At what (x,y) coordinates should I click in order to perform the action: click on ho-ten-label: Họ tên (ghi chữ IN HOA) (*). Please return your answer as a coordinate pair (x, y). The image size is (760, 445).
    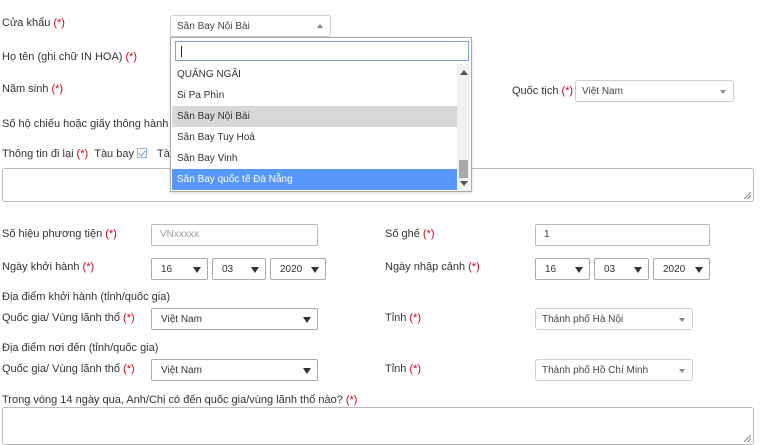
    Looking at the image, I should click on (70, 57).